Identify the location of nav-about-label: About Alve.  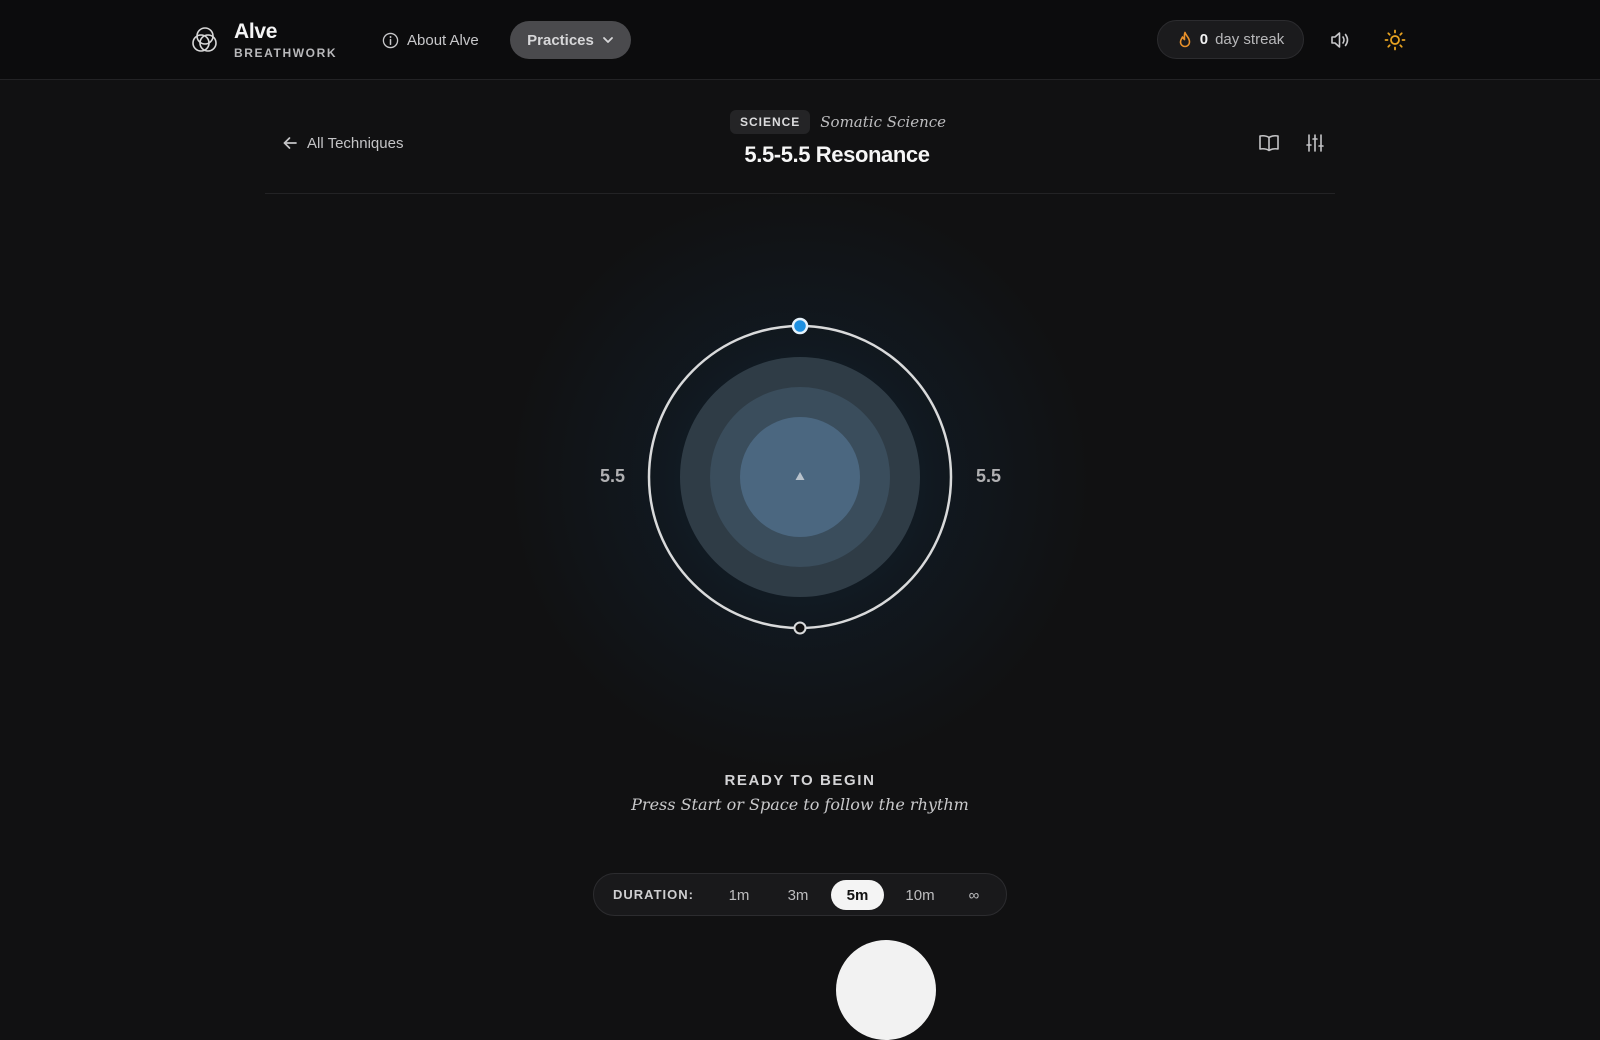
(443, 40).